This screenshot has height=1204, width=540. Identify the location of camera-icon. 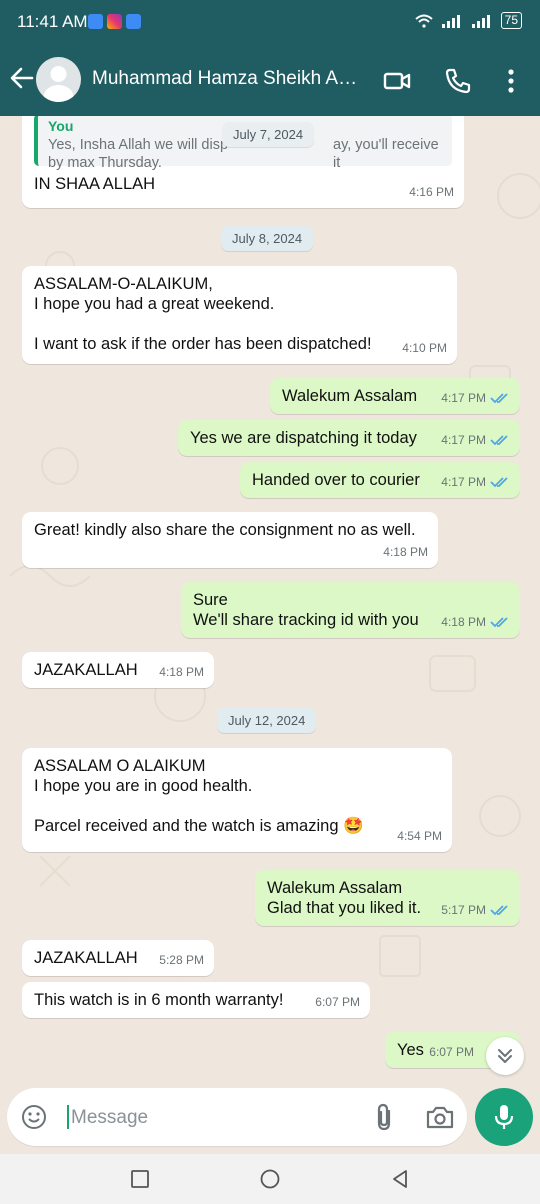
(440, 1117).